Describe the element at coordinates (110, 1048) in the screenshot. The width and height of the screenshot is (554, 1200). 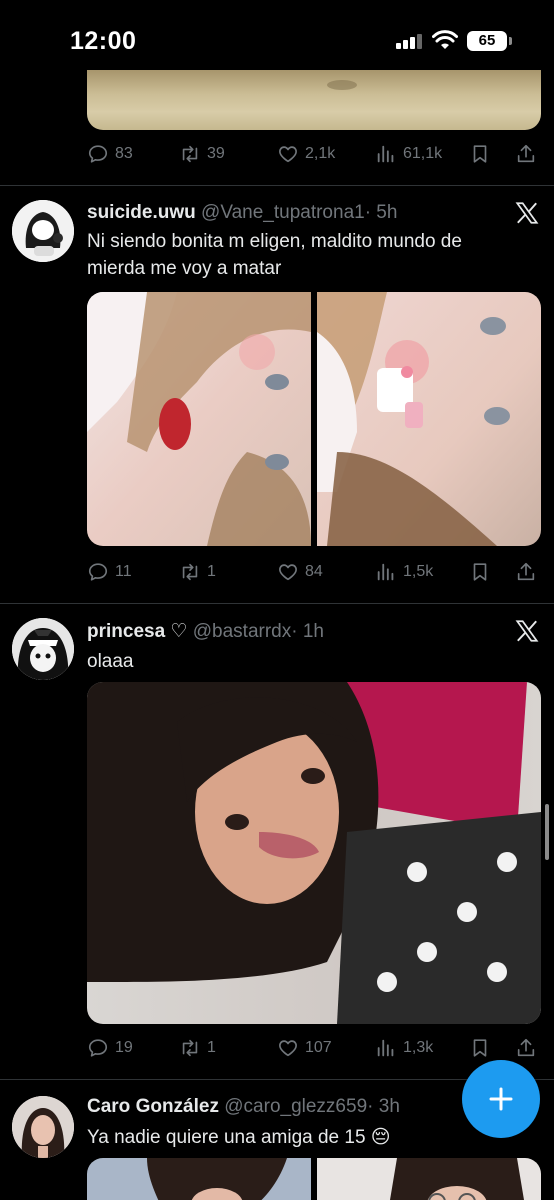
I see `reply-button: 19` at that location.